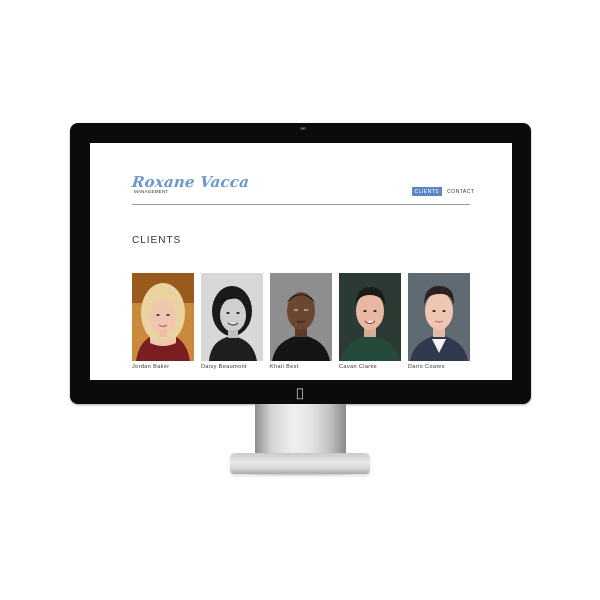 This screenshot has width=600, height=600. What do you see at coordinates (284, 367) in the screenshot?
I see `client-name: Khali Best` at bounding box center [284, 367].